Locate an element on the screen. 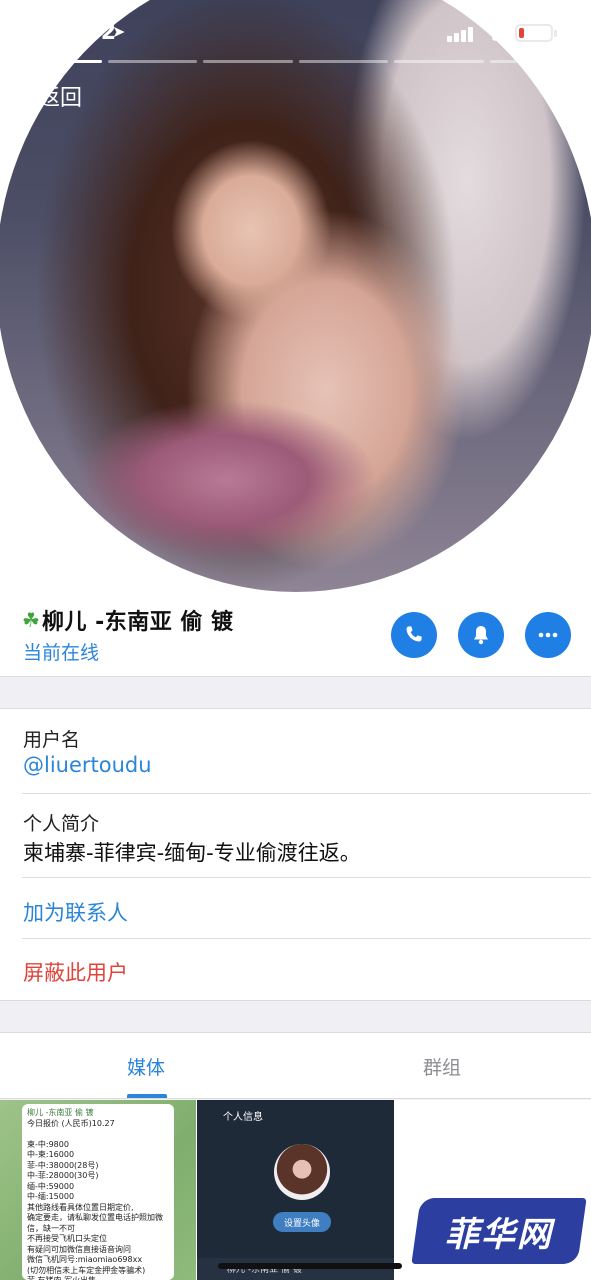 This screenshot has height=1280, width=591. message-line: 今日报价 (人民币)10.27 is located at coordinates (71, 1123).